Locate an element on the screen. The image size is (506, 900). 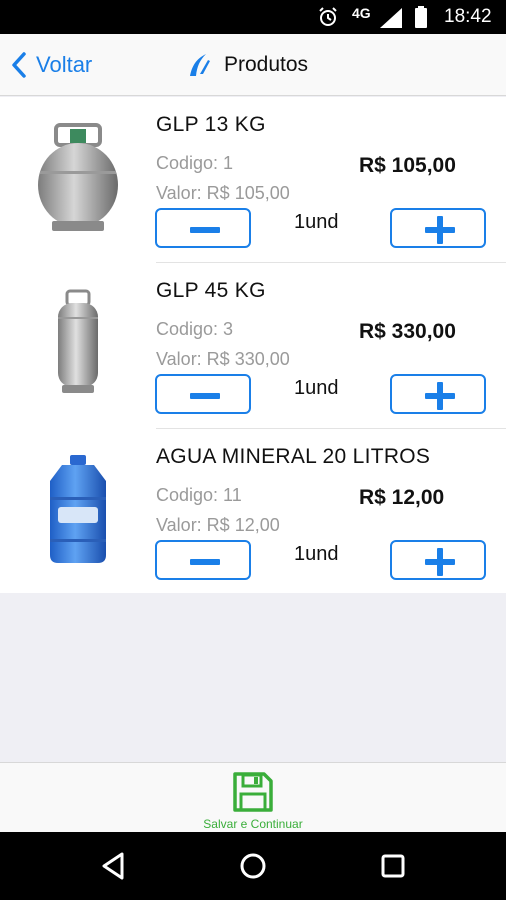
product-unit-value: Valor: R$ 105,00 is located at coordinates (223, 193).